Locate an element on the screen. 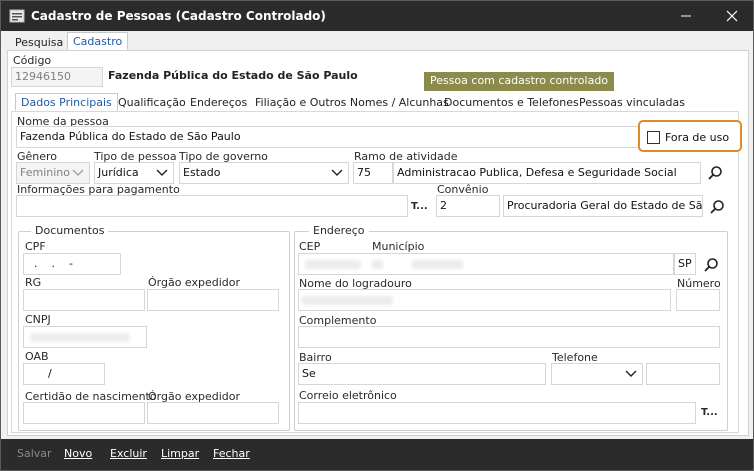 The image size is (754, 471). cnpj-label: CNPJ is located at coordinates (38, 319).